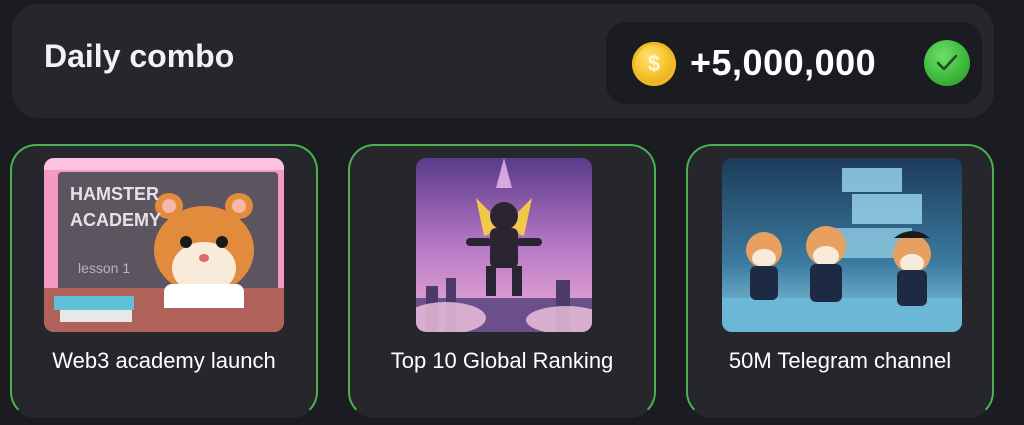 Image resolution: width=1024 pixels, height=425 pixels. What do you see at coordinates (164, 245) in the screenshot?
I see `hamster-academy-image: HAMSTER ACADEMY lesson 1` at bounding box center [164, 245].